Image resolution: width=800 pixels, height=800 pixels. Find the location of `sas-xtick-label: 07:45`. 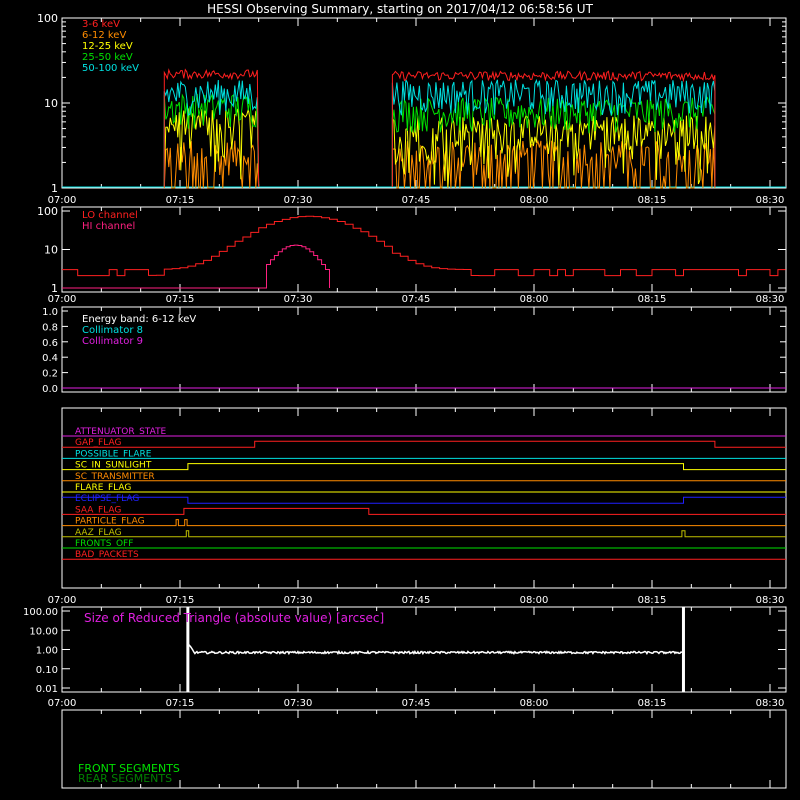

sas-xtick-label: 07:45 is located at coordinates (416, 703).